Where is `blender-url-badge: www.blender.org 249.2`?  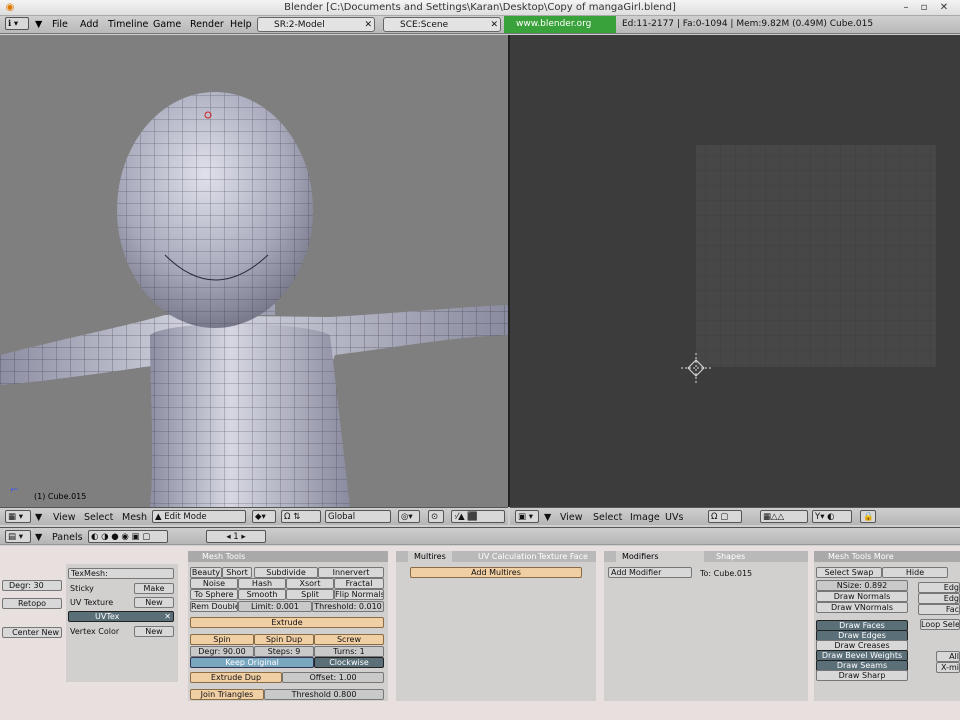
blender-url-badge: www.blender.org 249.2 is located at coordinates (560, 31).